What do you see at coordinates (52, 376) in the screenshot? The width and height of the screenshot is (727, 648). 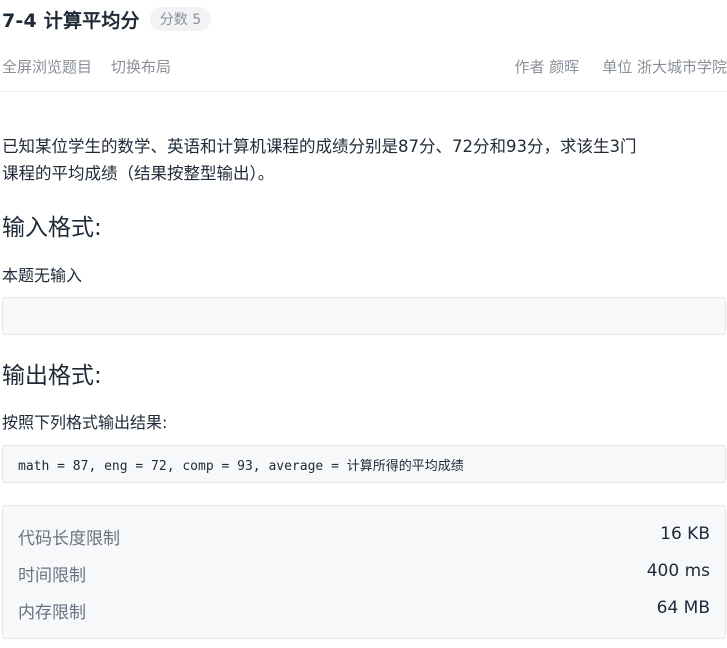 I see `output-format-heading: 输出格式:` at bounding box center [52, 376].